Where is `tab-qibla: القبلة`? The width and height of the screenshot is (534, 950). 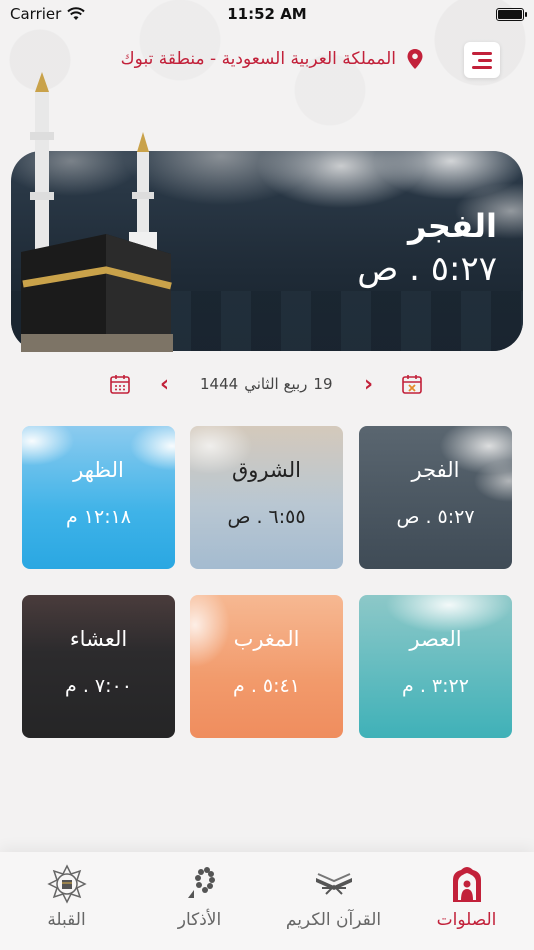 tab-qibla: القبلة is located at coordinates (66, 901).